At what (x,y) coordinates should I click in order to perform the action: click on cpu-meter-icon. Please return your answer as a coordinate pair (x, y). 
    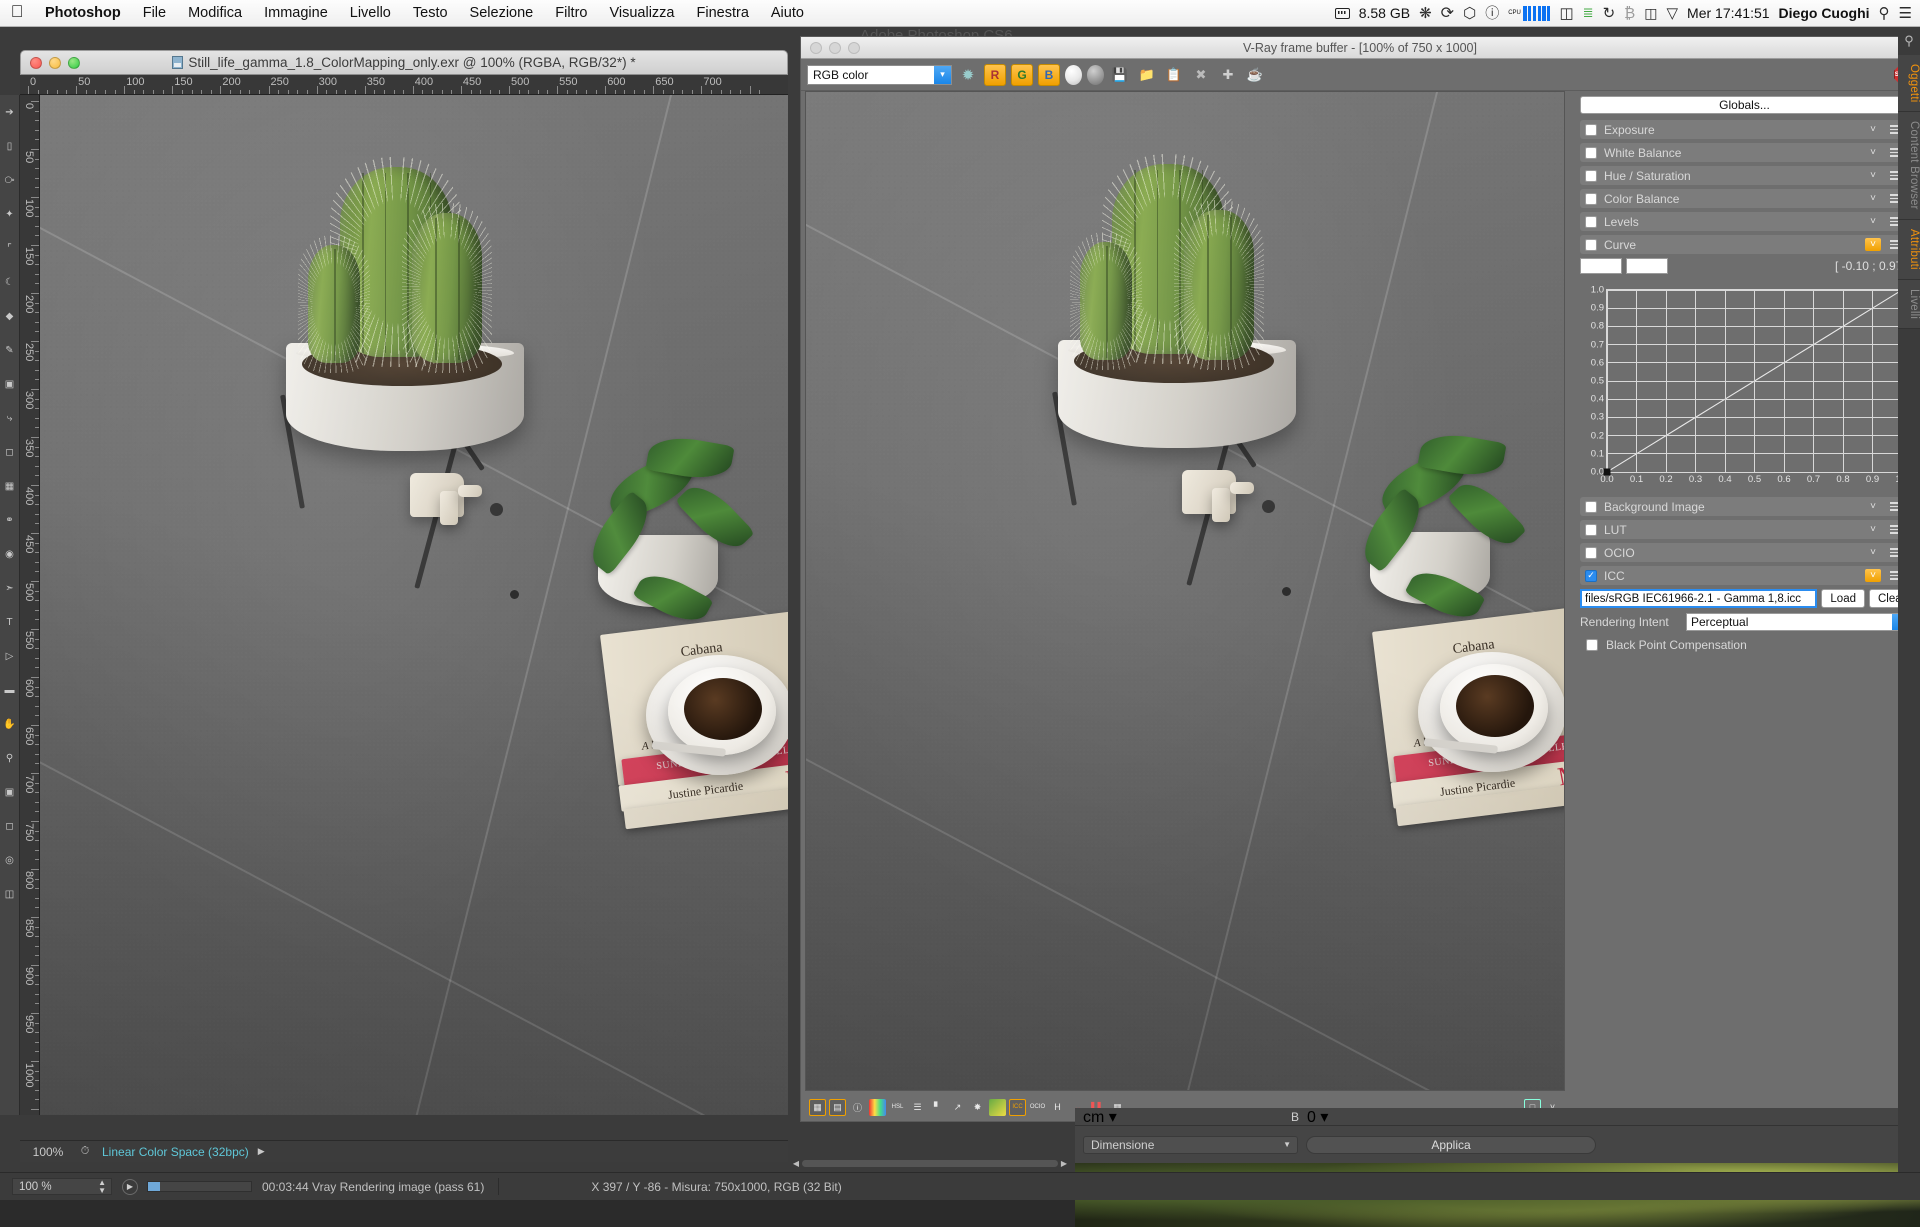
    Looking at the image, I should click on (1536, 13).